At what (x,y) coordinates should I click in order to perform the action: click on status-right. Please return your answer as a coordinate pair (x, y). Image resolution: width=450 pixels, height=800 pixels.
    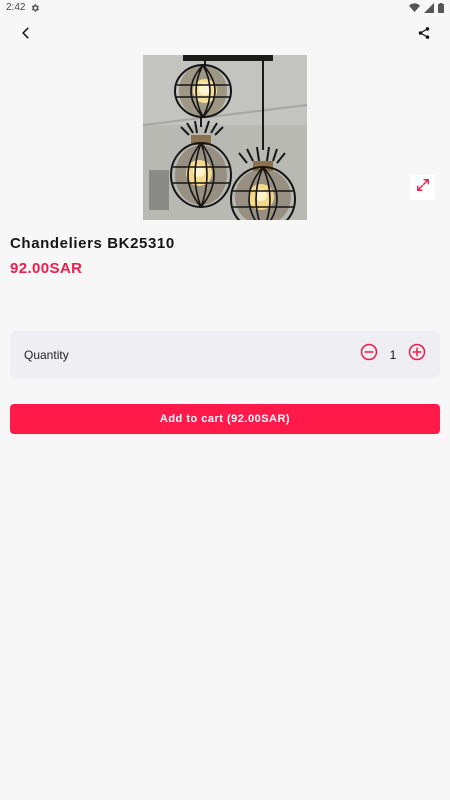
    Looking at the image, I should click on (426, 7).